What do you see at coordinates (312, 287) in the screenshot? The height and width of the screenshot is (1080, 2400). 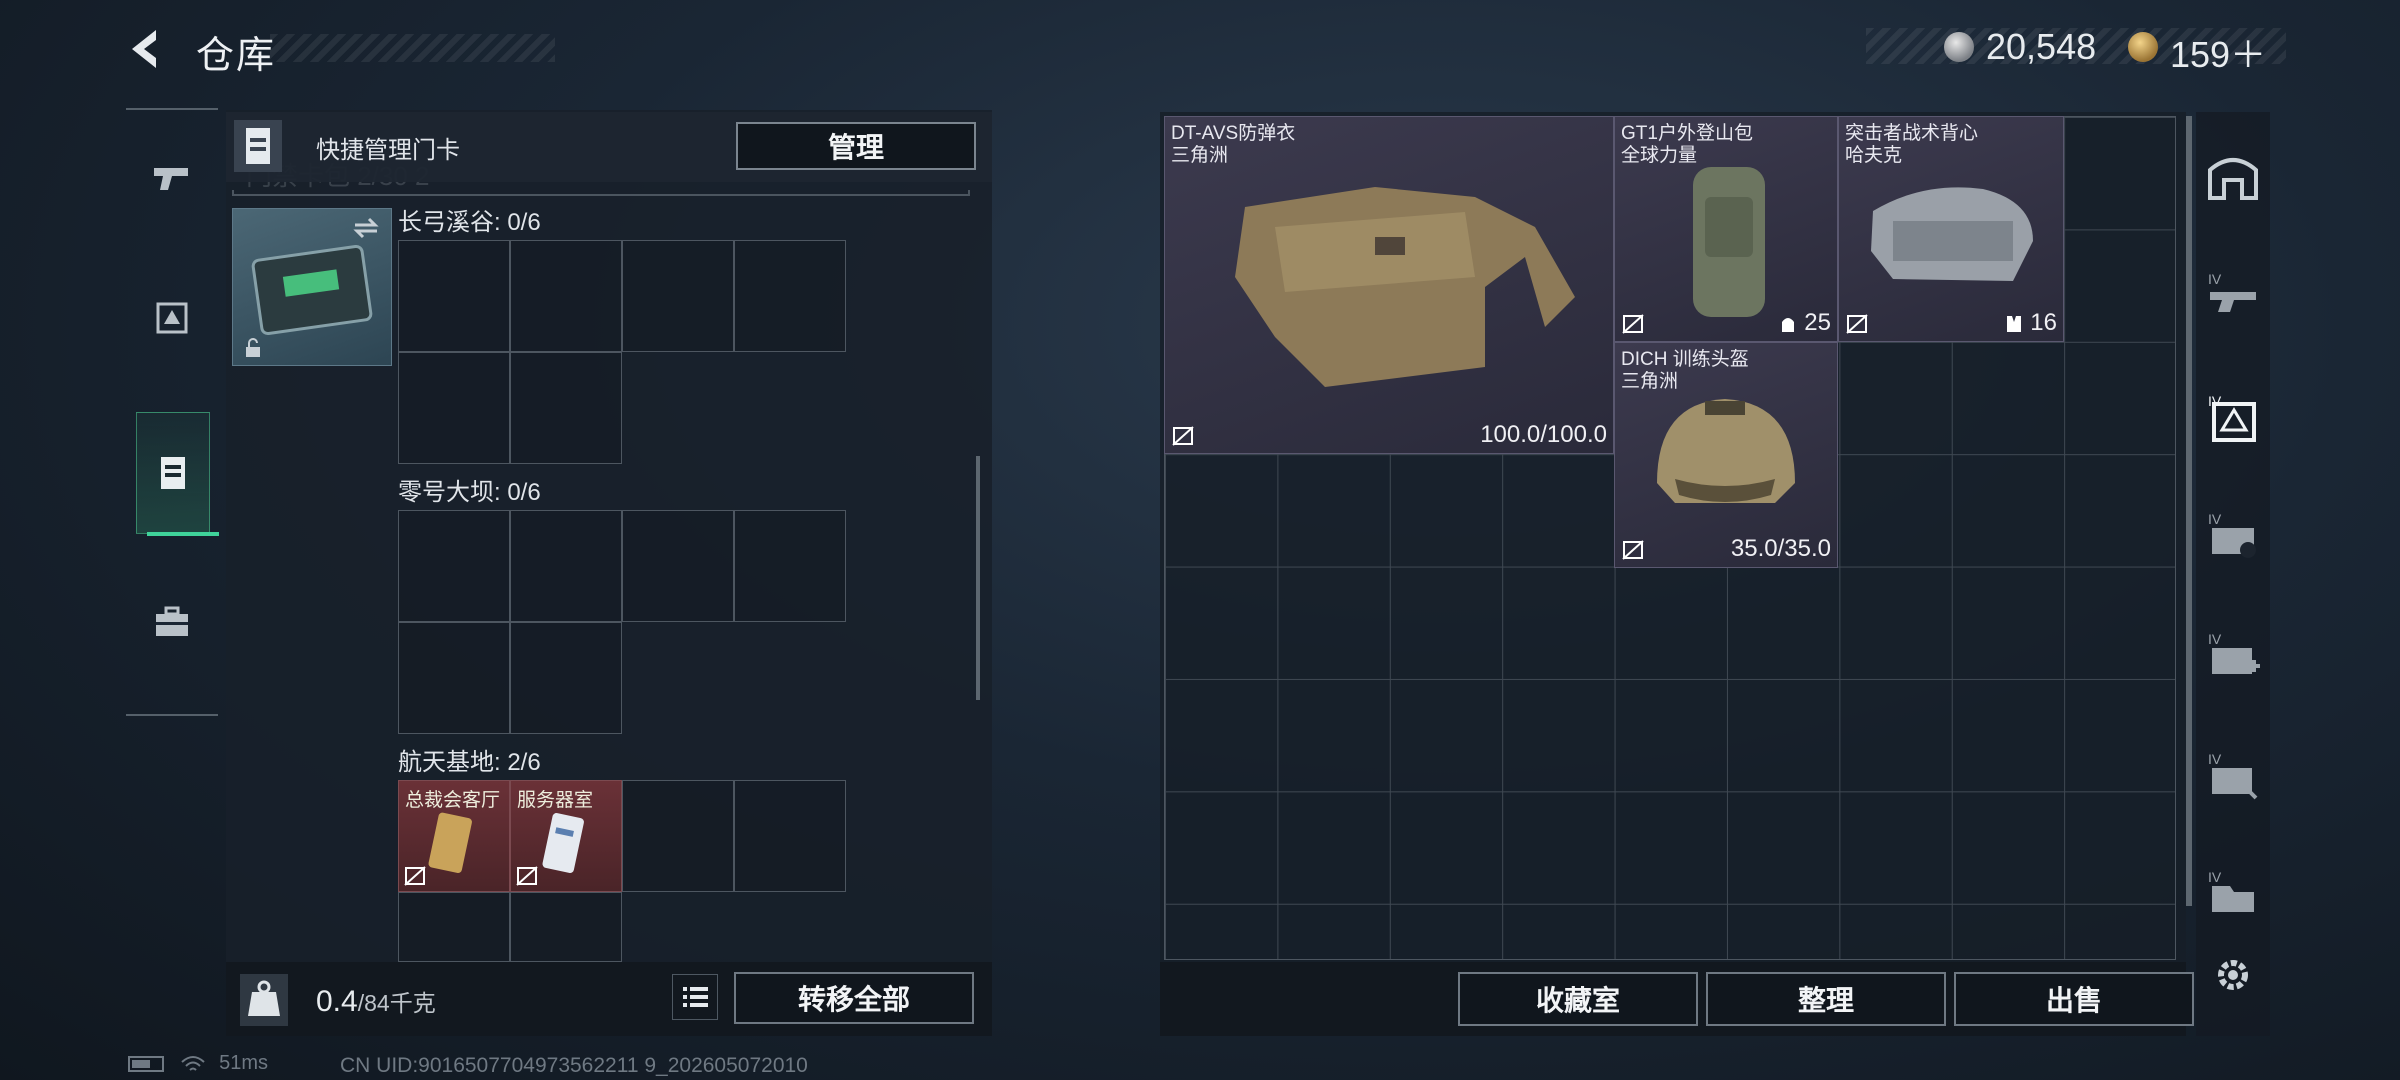 I see `keycard-bag-item` at bounding box center [312, 287].